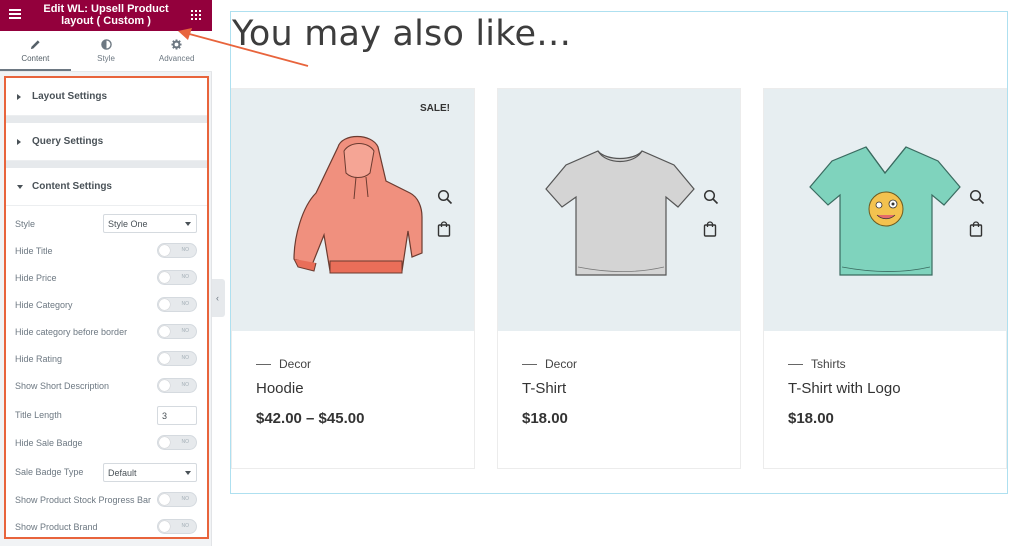  What do you see at coordinates (177, 499) in the screenshot?
I see `show-stock-bar-toggle: NO` at bounding box center [177, 499].